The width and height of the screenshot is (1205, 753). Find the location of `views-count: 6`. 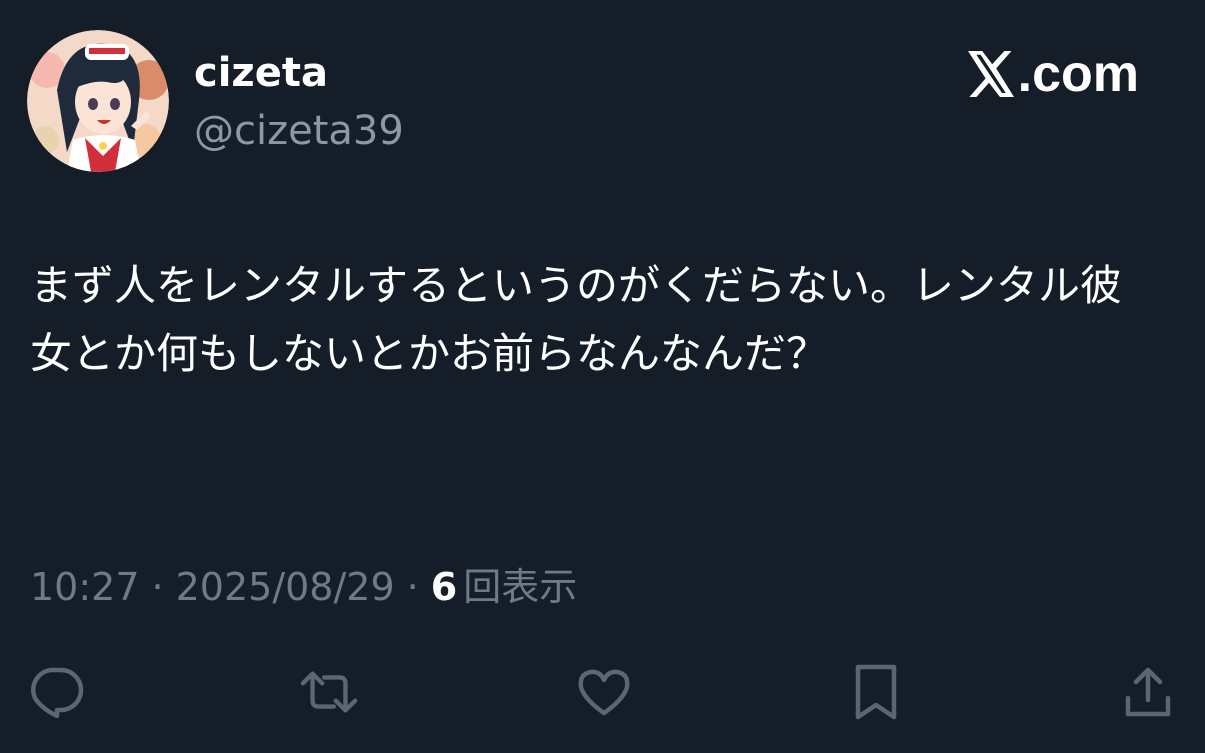

views-count: 6 is located at coordinates (444, 587).